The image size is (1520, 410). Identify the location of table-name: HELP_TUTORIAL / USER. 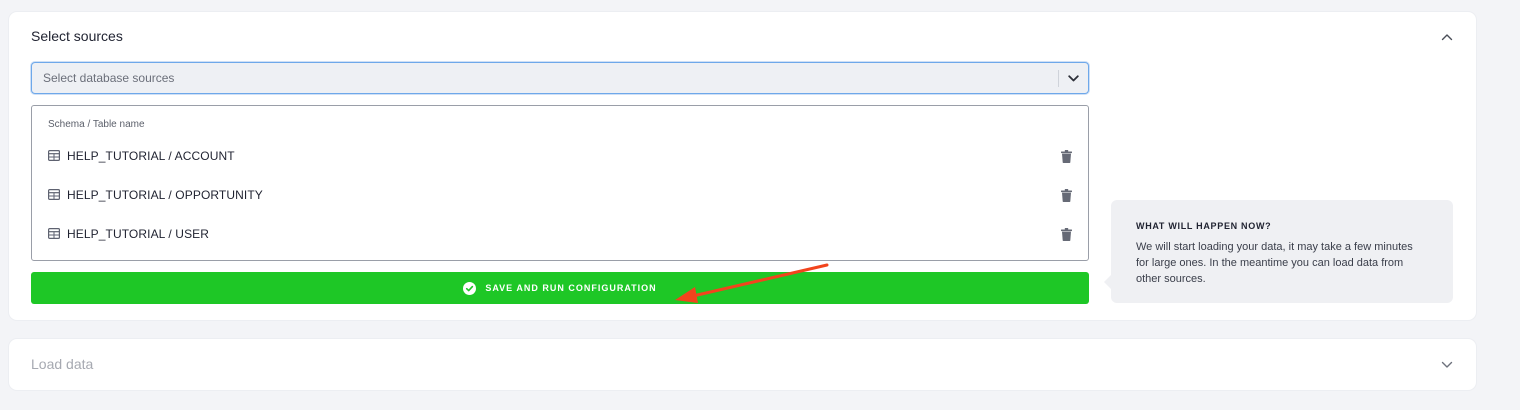
(138, 234).